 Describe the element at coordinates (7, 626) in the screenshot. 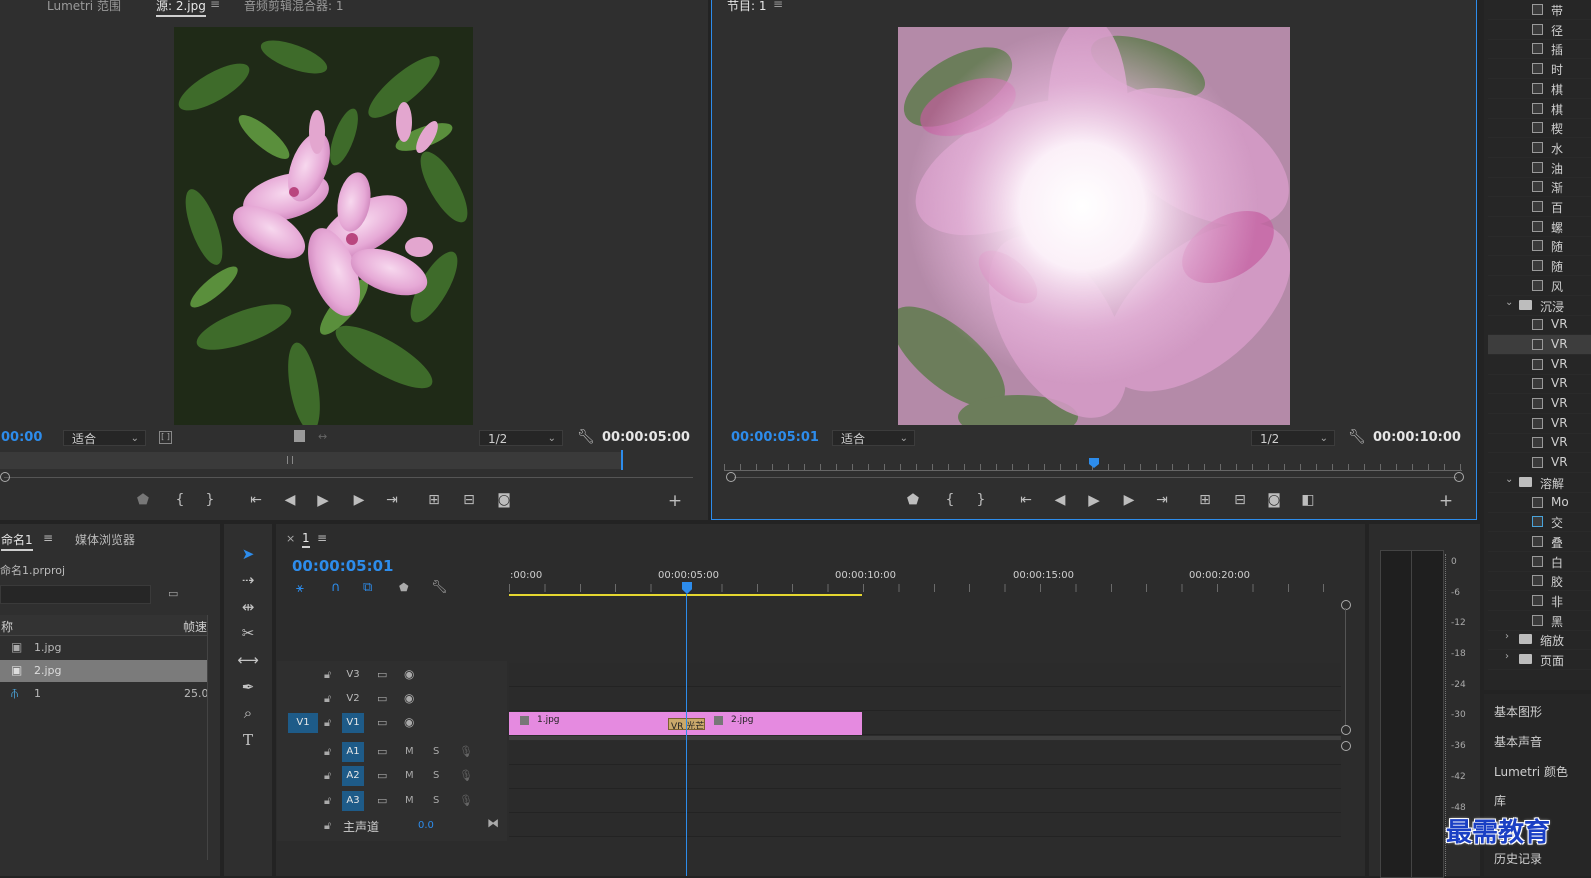

I see `column-name-header: 称` at that location.